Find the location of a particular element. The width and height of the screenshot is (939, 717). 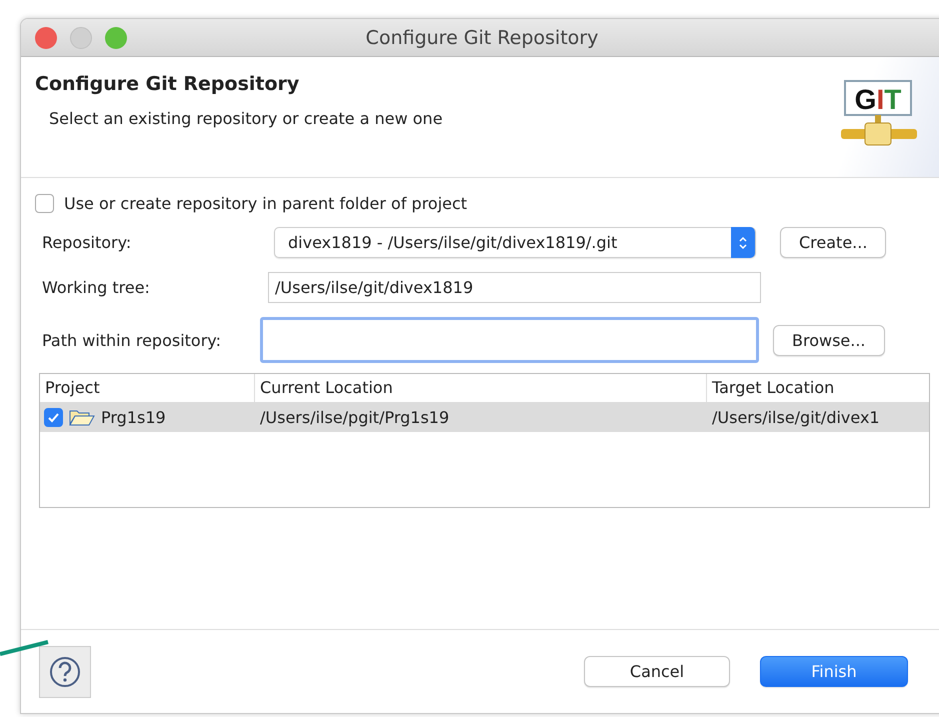

close-icon is located at coordinates (46, 37).